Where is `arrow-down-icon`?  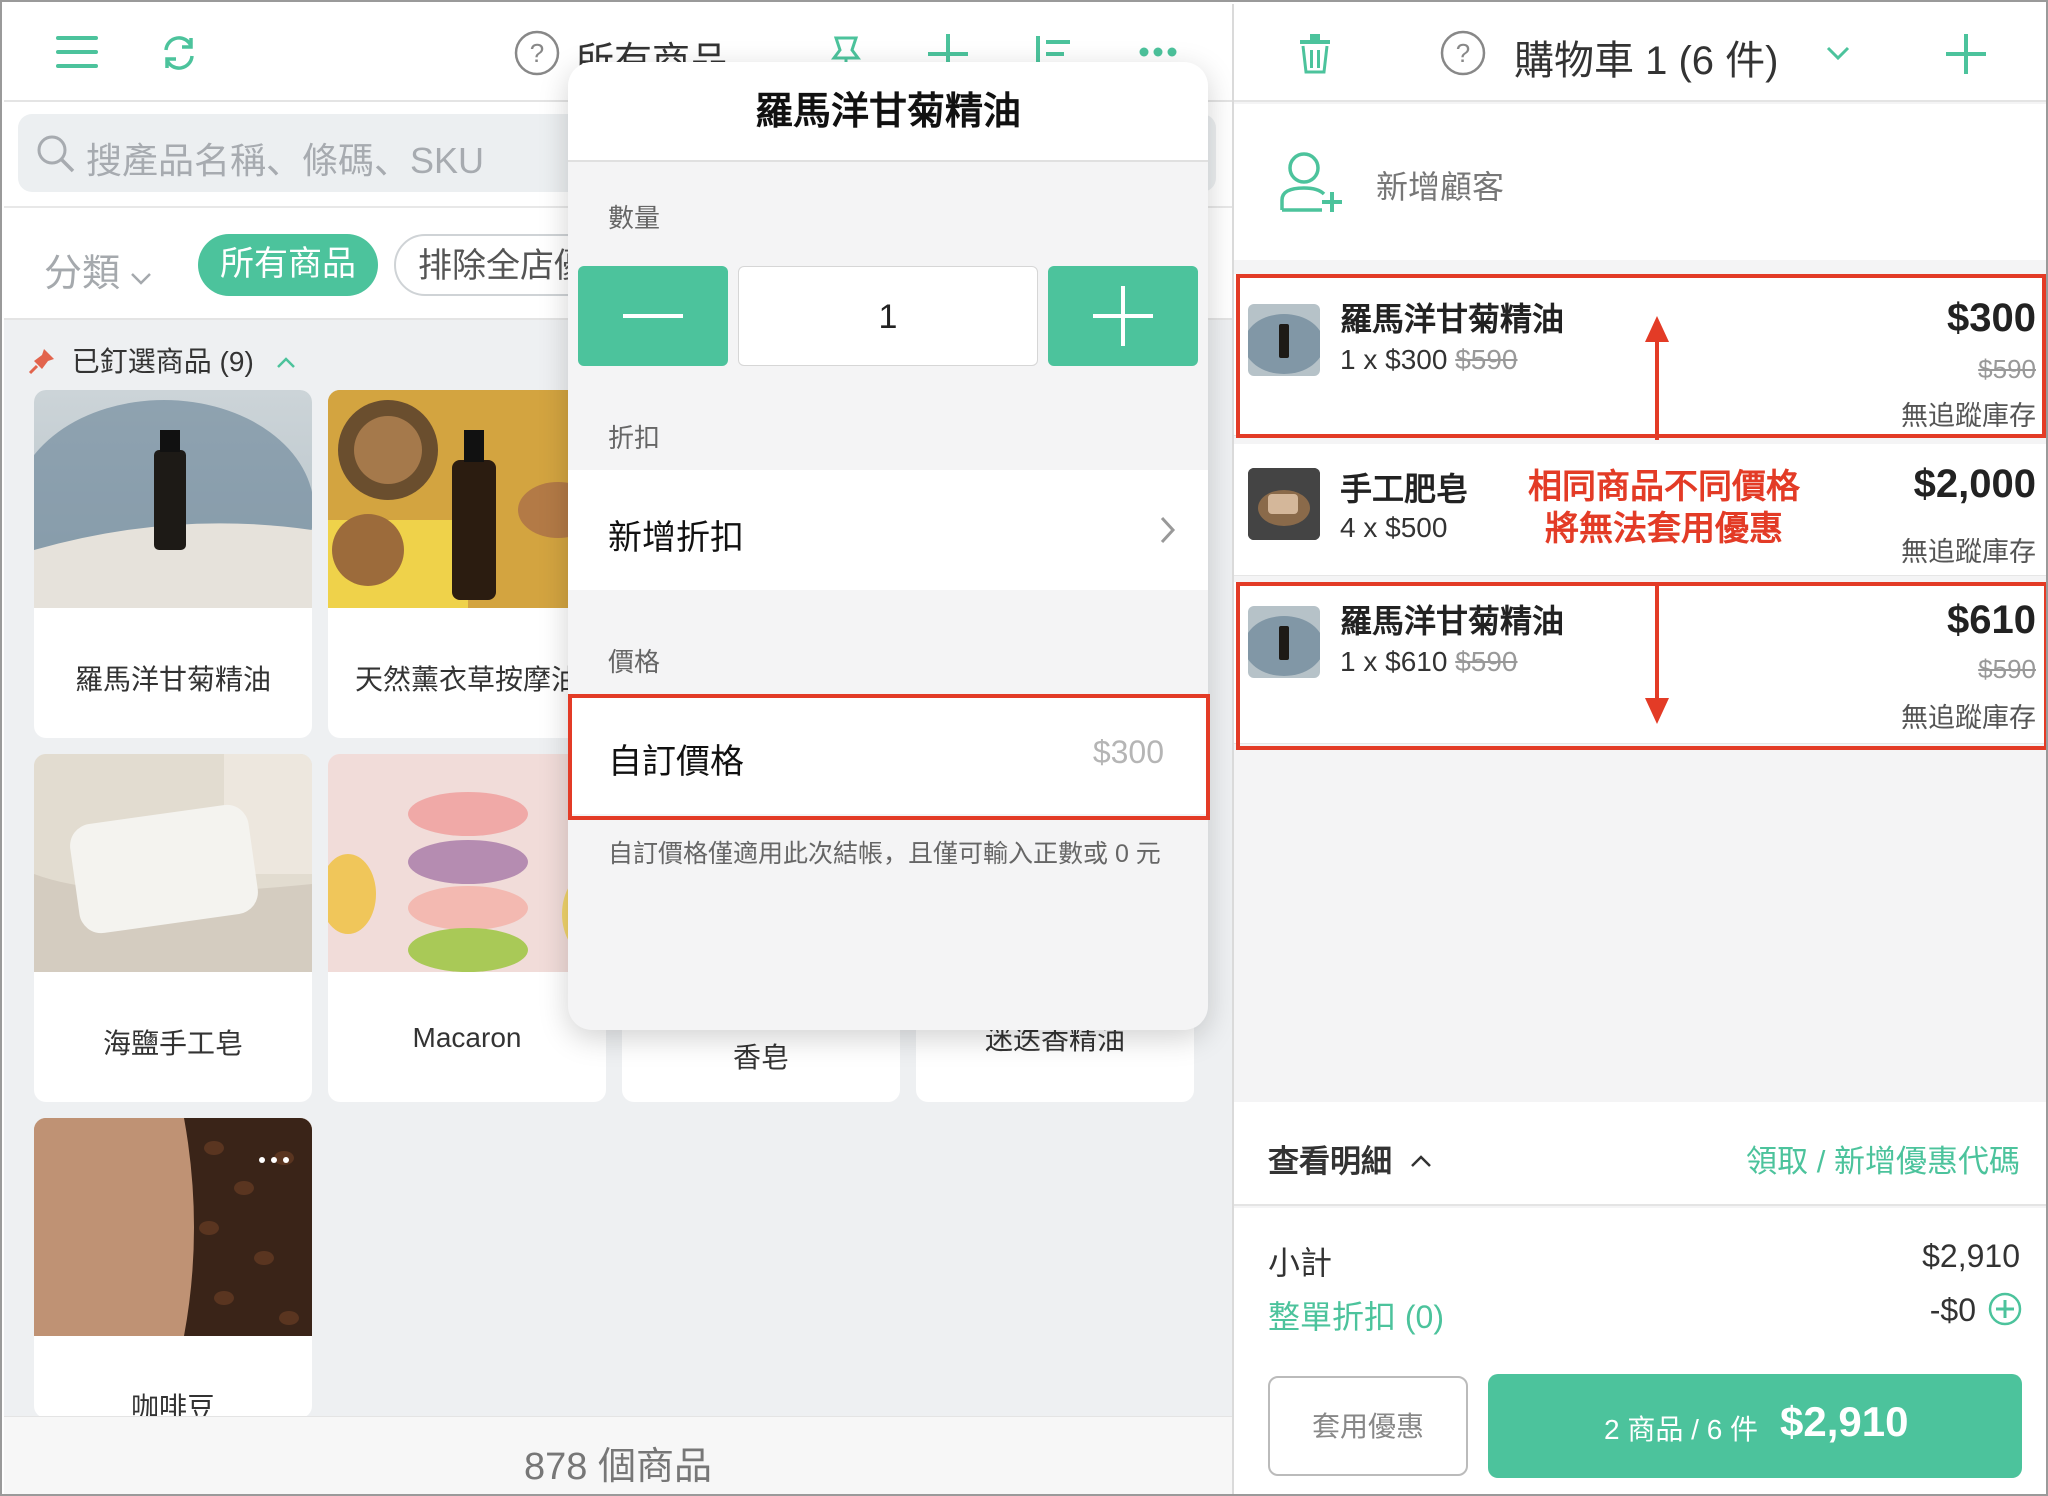 arrow-down-icon is located at coordinates (1657, 654).